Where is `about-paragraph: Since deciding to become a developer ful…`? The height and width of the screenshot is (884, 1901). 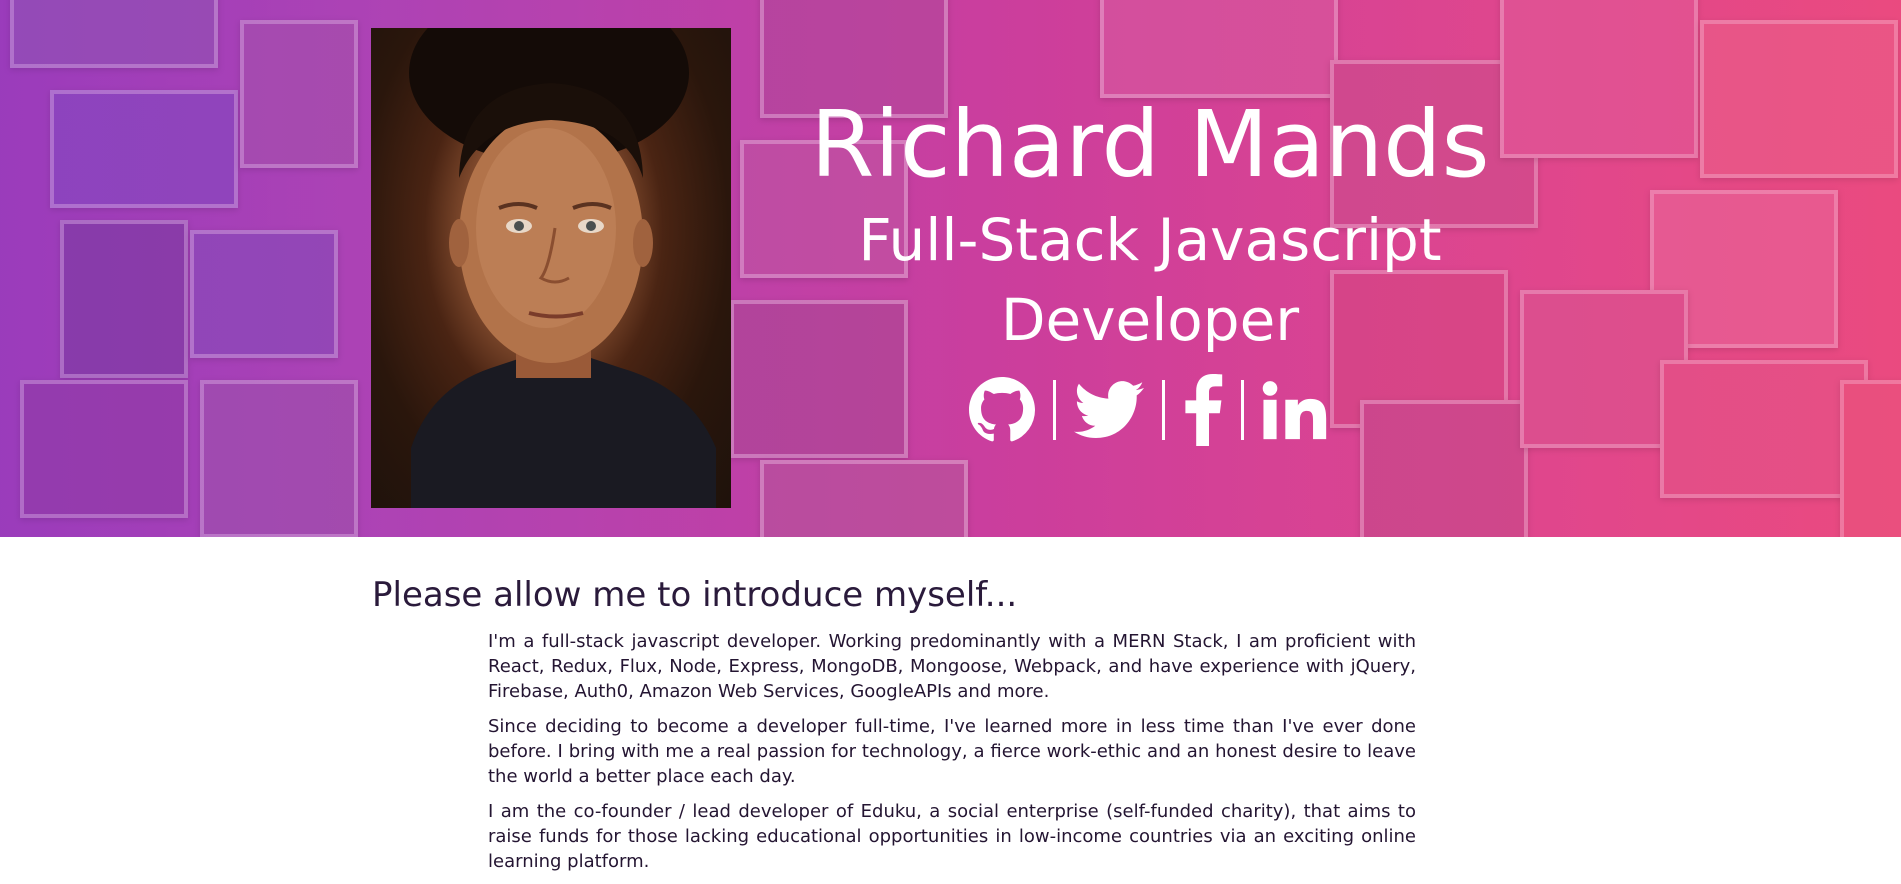
about-paragraph: Since deciding to become a developer ful… is located at coordinates (952, 751).